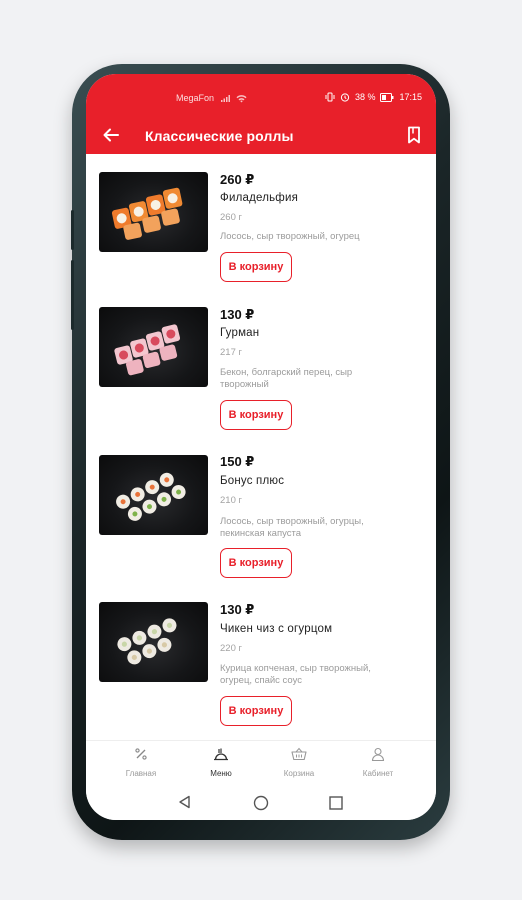 The height and width of the screenshot is (900, 522). Describe the element at coordinates (299, 773) in the screenshot. I see `nav-label: Корзина` at that location.